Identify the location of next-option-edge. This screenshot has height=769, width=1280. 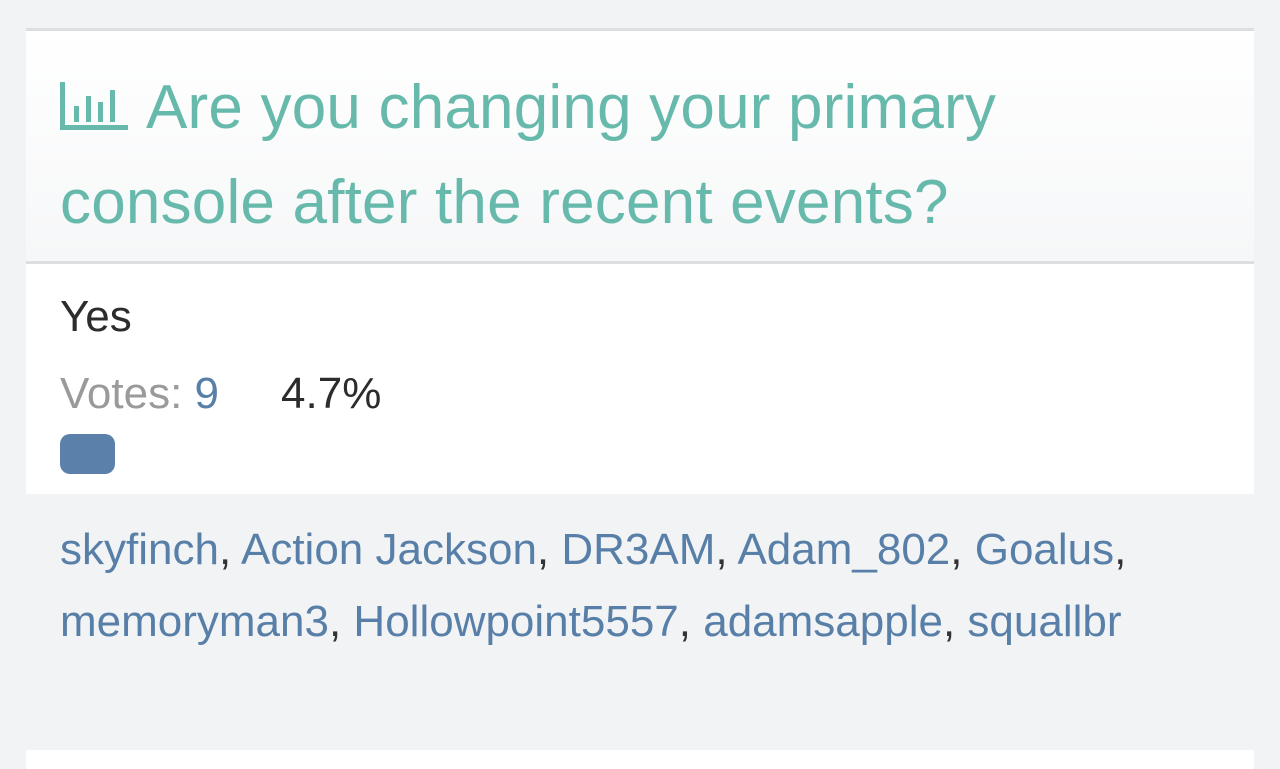
(640, 759).